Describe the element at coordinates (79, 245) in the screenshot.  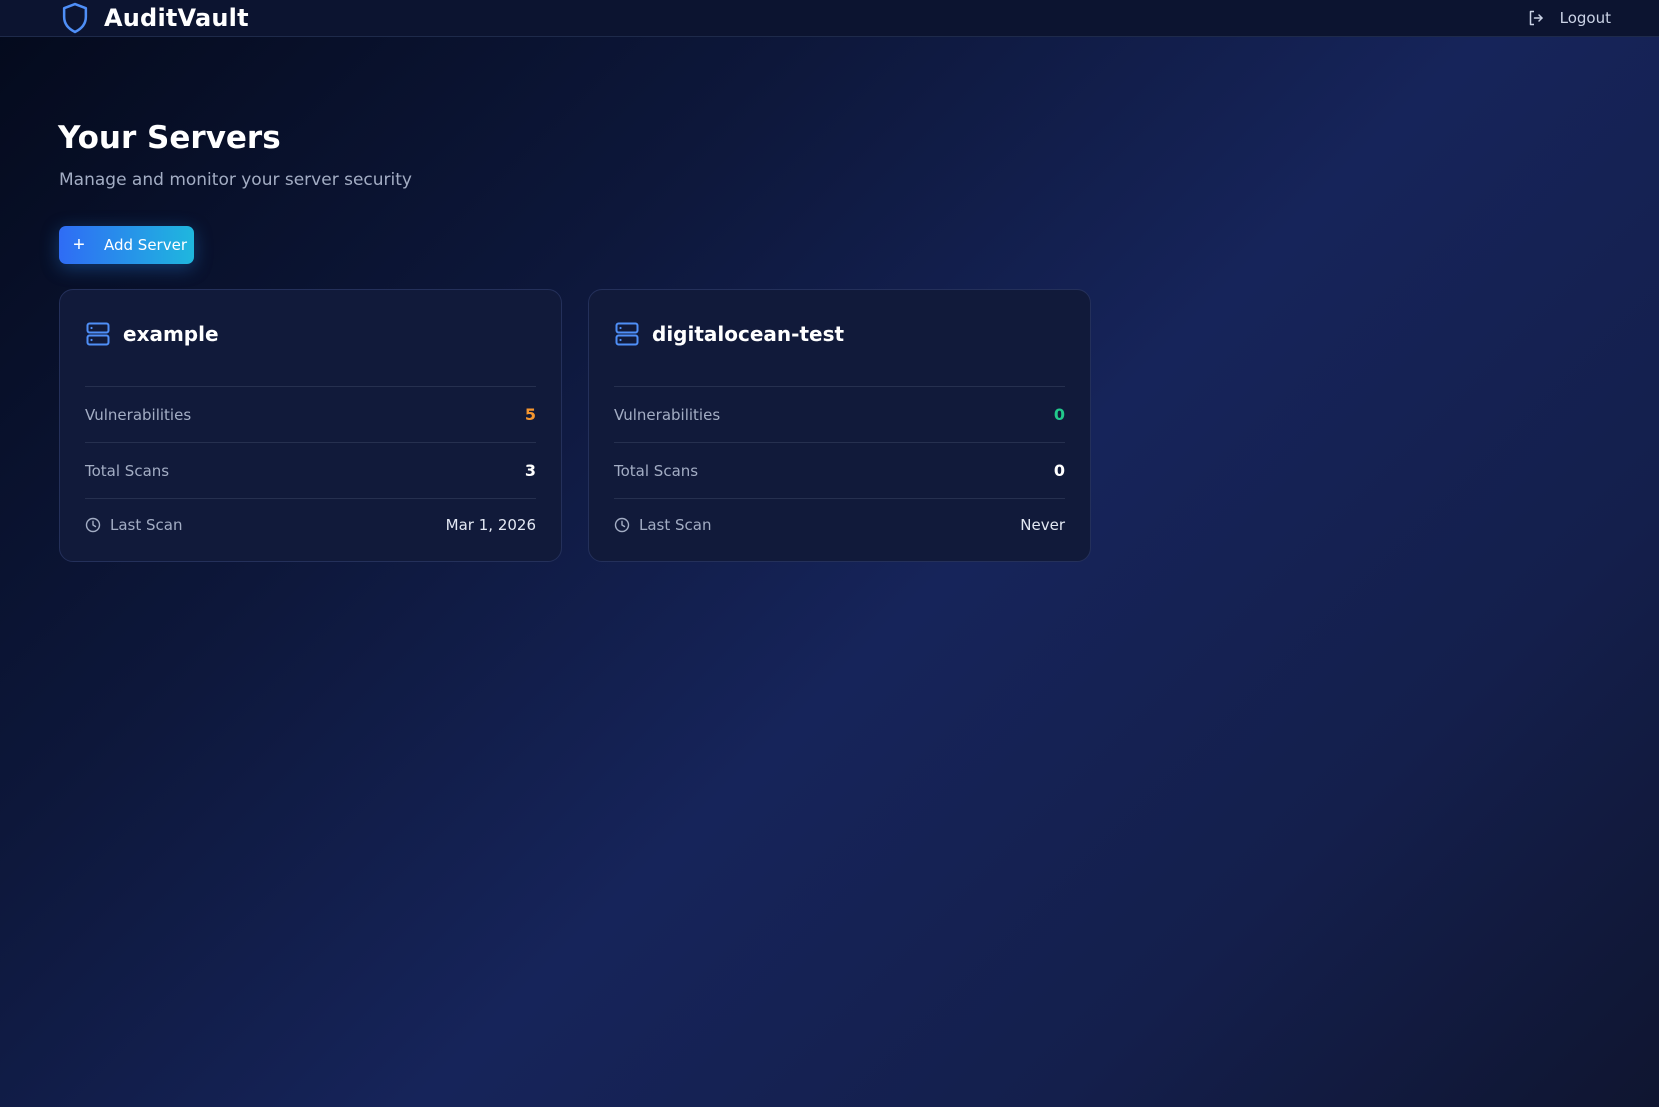
I see `plus-icon: +` at that location.